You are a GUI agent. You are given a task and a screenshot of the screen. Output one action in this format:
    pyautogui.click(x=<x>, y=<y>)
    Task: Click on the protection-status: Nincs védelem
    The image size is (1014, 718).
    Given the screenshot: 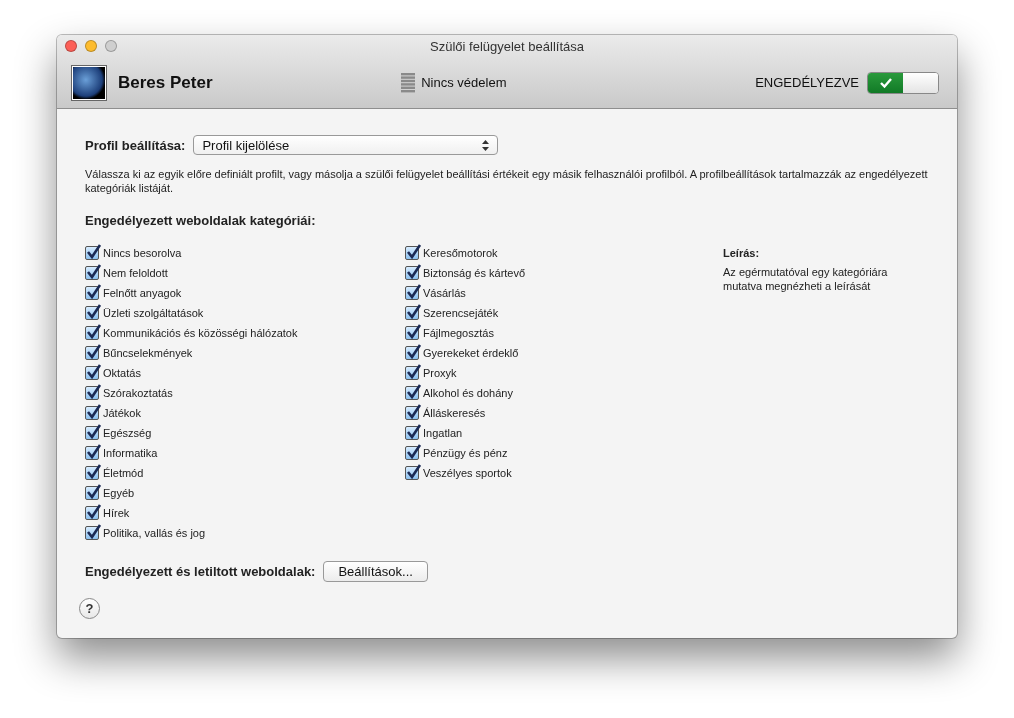 What is the action you would take?
    pyautogui.click(x=464, y=82)
    